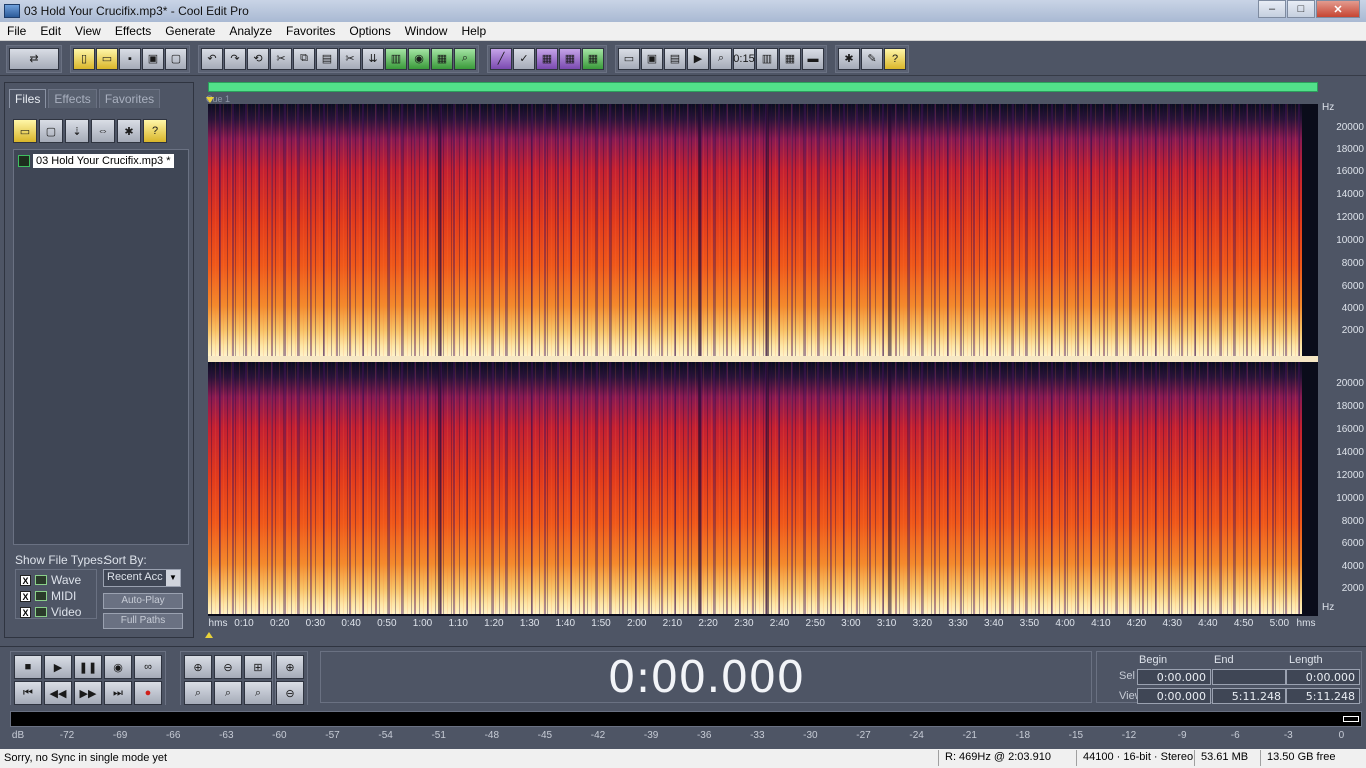 The image size is (1366, 768). What do you see at coordinates (396, 58) in the screenshot?
I see `loop-icon: ▥` at bounding box center [396, 58].